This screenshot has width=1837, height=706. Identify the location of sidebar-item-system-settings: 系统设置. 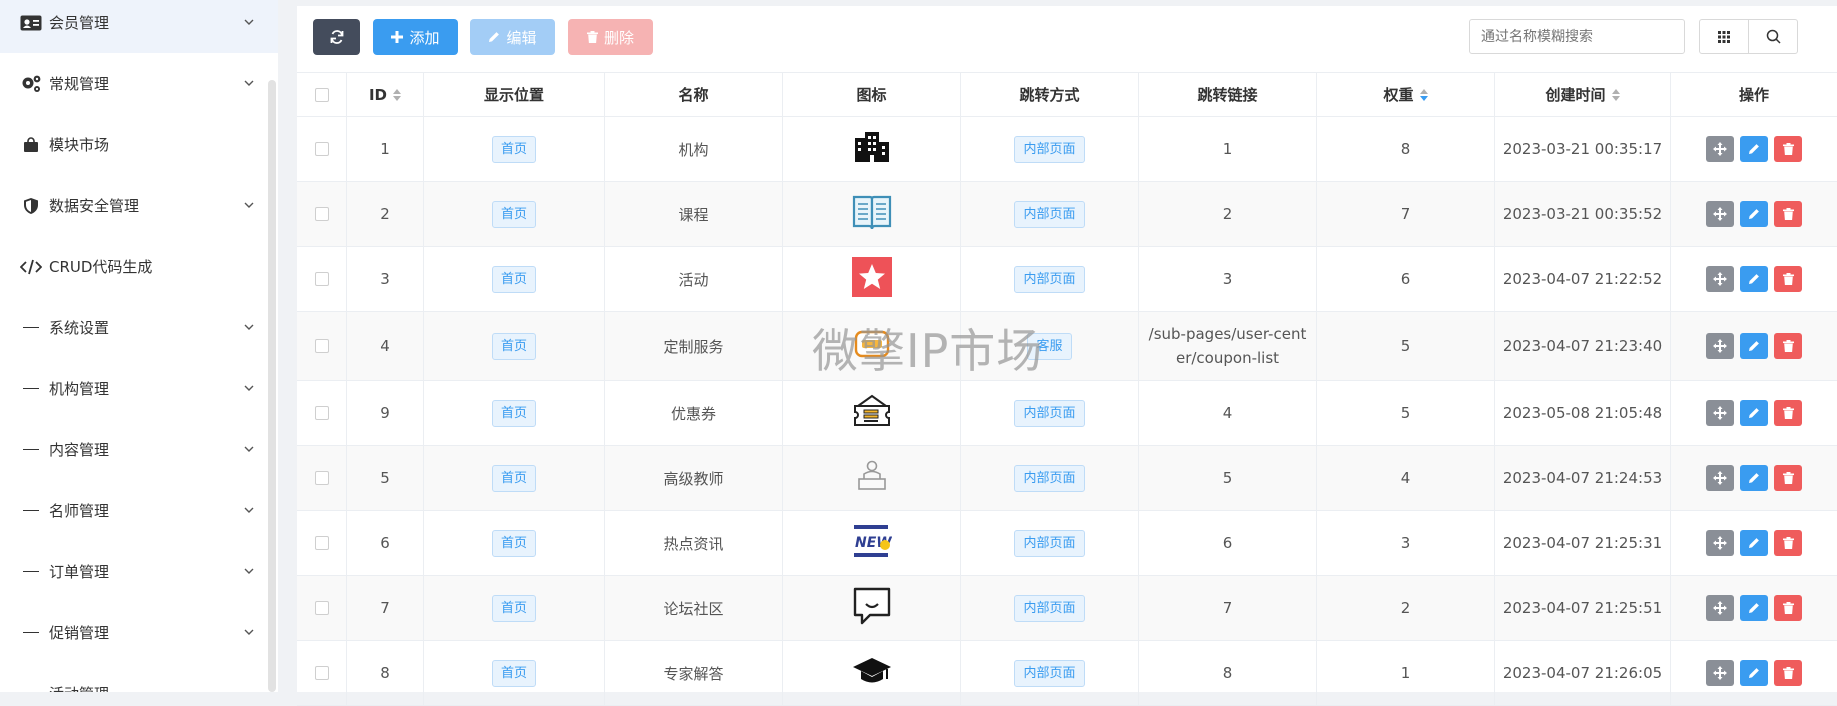
(139, 327).